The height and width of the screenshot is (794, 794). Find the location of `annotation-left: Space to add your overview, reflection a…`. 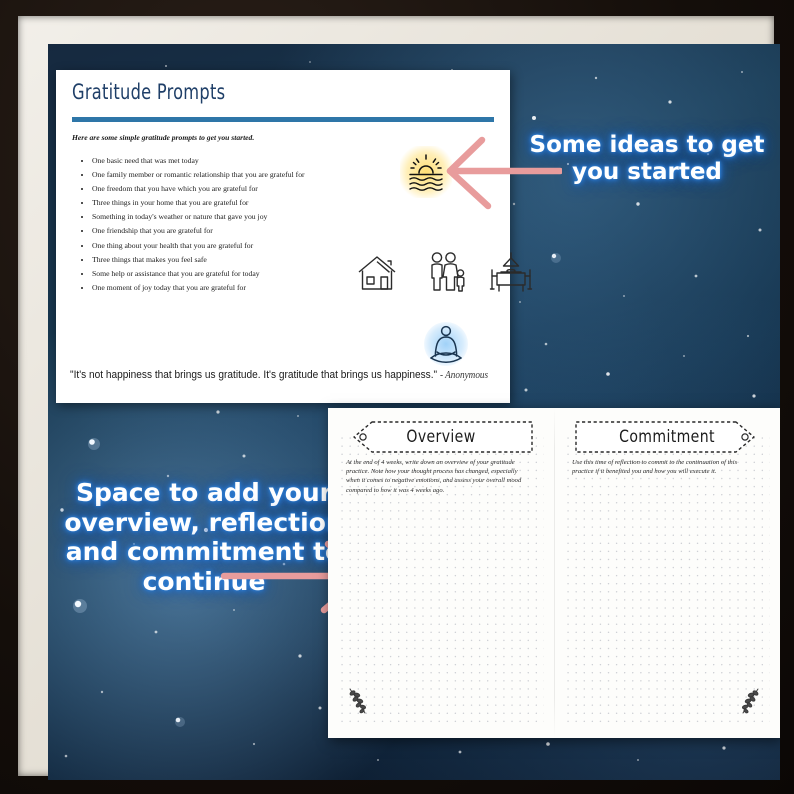

annotation-left: Space to add your overview, reflection a… is located at coordinates (204, 537).